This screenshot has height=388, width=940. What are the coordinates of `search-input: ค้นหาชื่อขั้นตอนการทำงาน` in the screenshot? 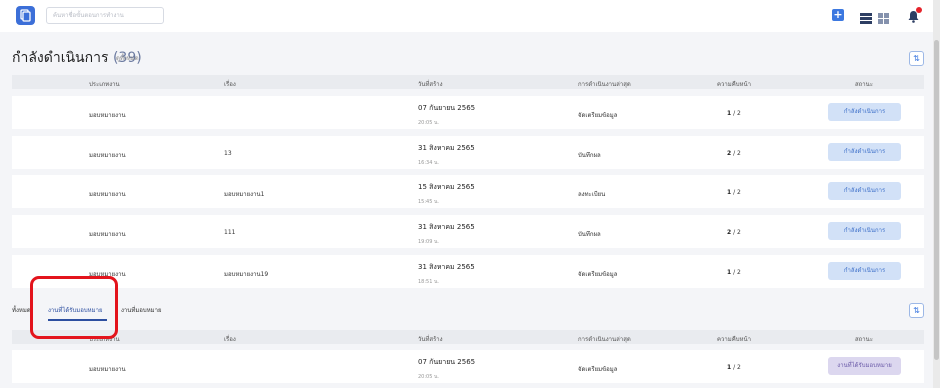 It's located at (105, 15).